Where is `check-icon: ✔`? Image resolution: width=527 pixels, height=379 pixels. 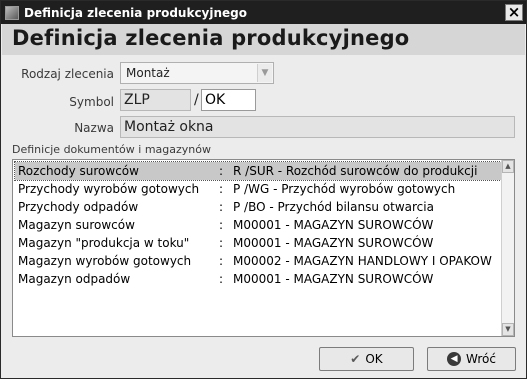 check-icon: ✔ is located at coordinates (355, 359).